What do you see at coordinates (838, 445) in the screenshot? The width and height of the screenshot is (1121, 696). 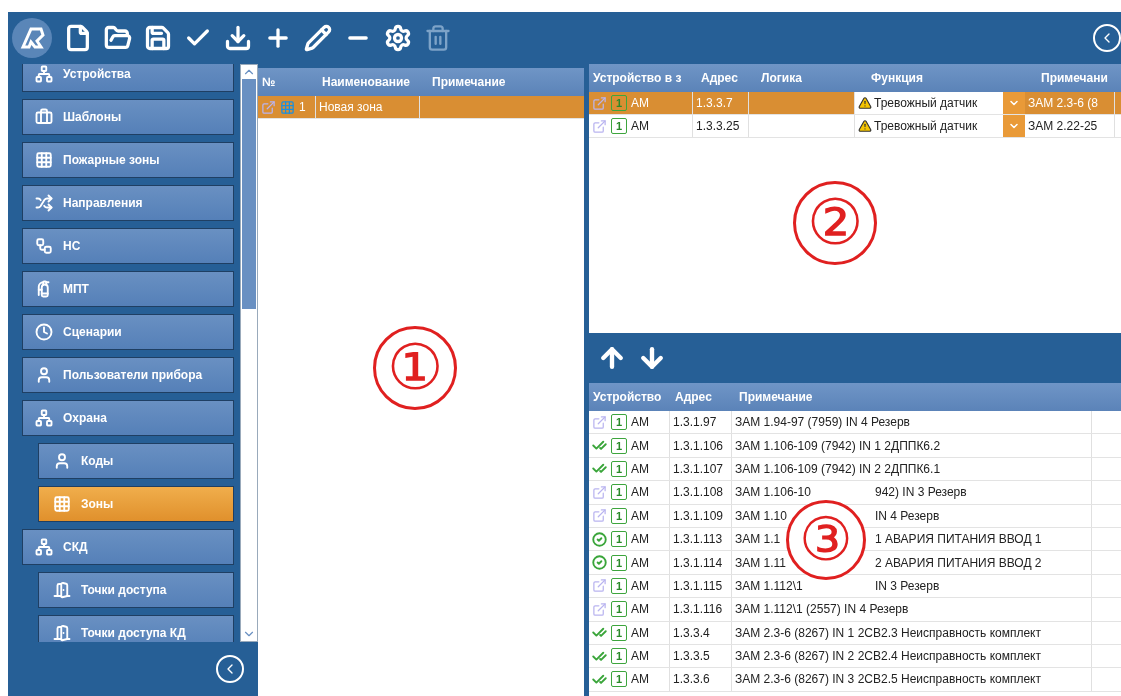 I see `table-cell: ЗАМ 1.106-109 (7942) IN 1 2ДППК6.2` at bounding box center [838, 445].